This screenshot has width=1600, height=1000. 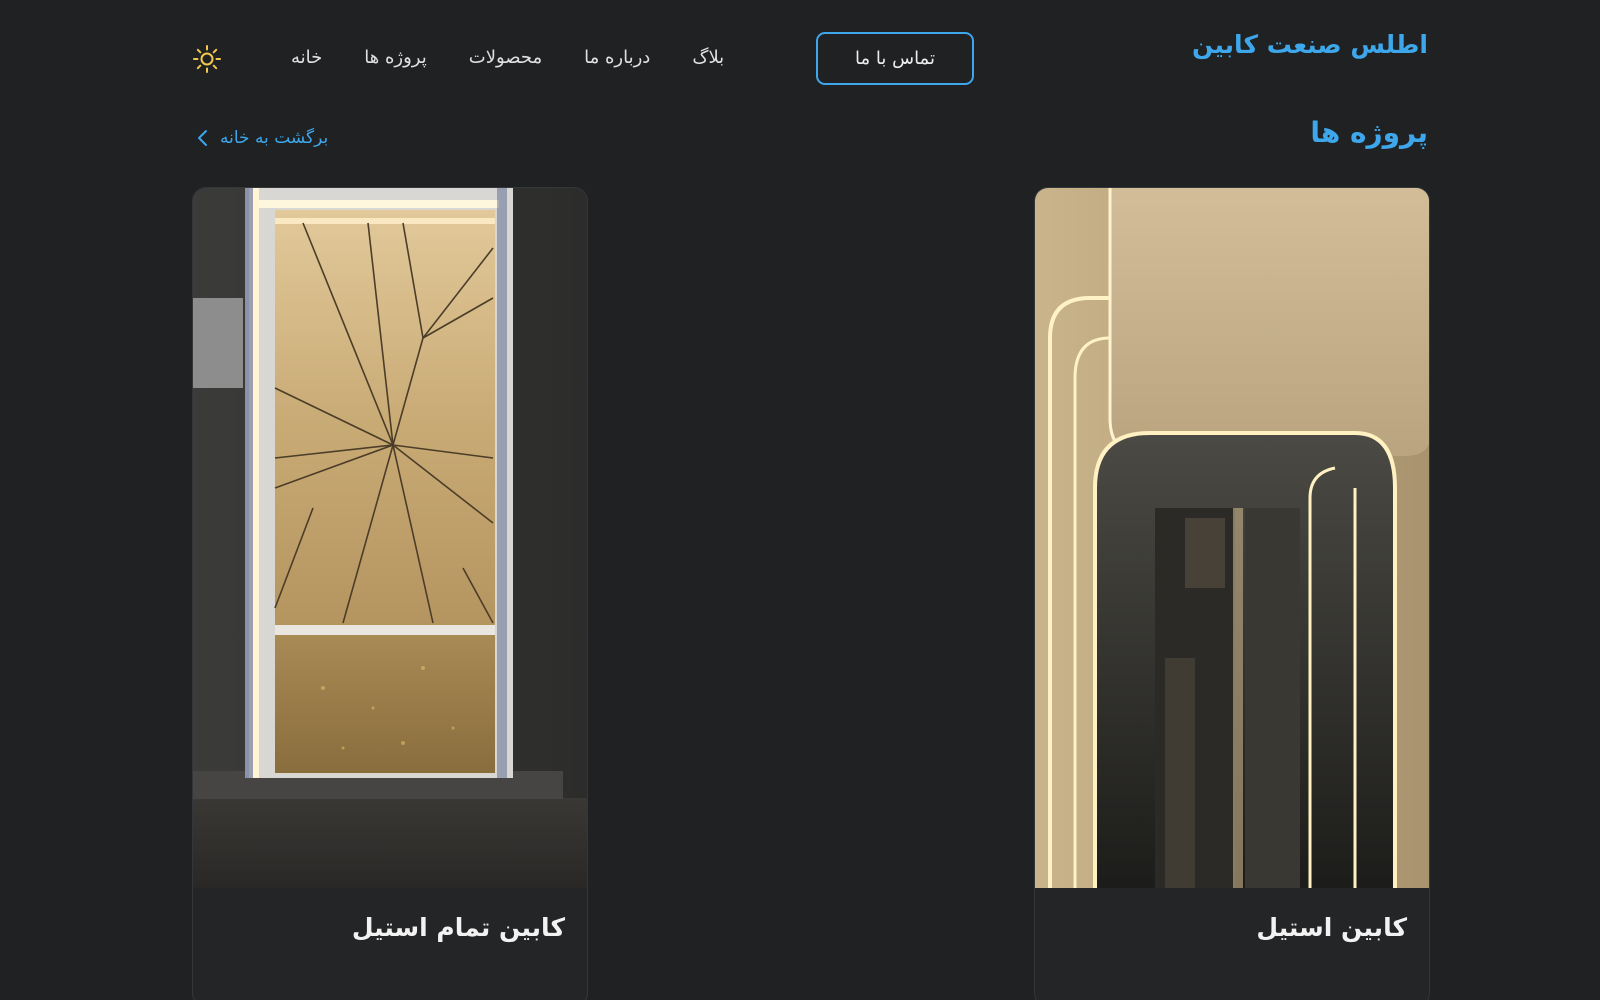 I want to click on nav-item-blog: بلاگ, so click(x=708, y=57).